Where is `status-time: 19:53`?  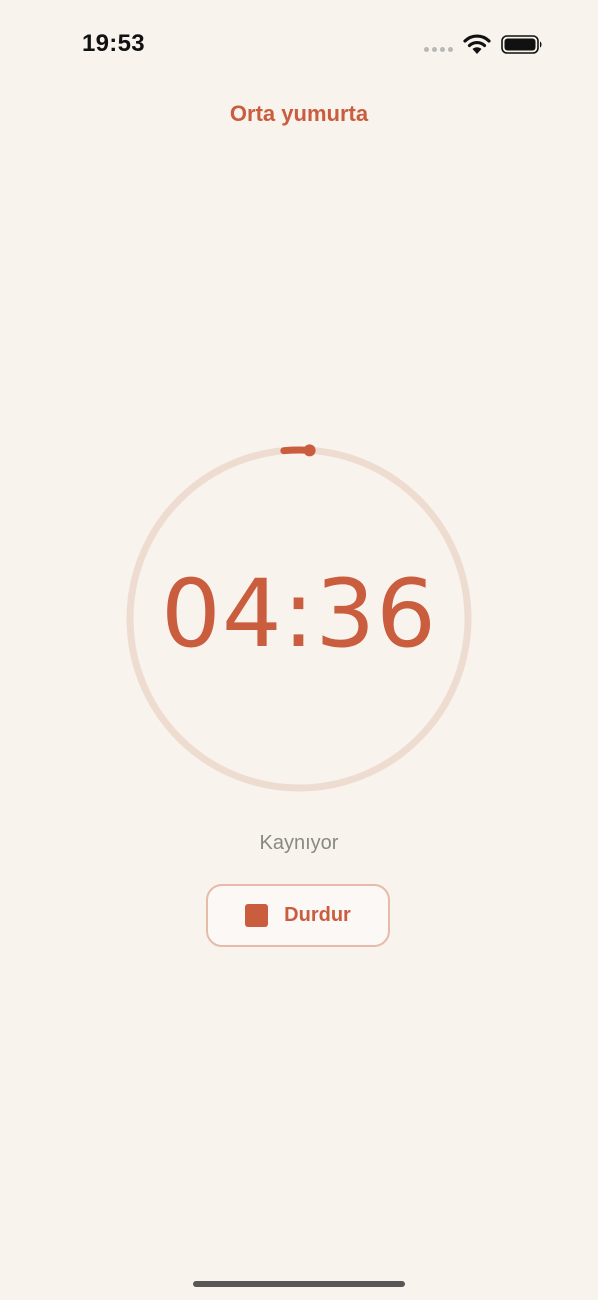 status-time: 19:53 is located at coordinates (113, 43).